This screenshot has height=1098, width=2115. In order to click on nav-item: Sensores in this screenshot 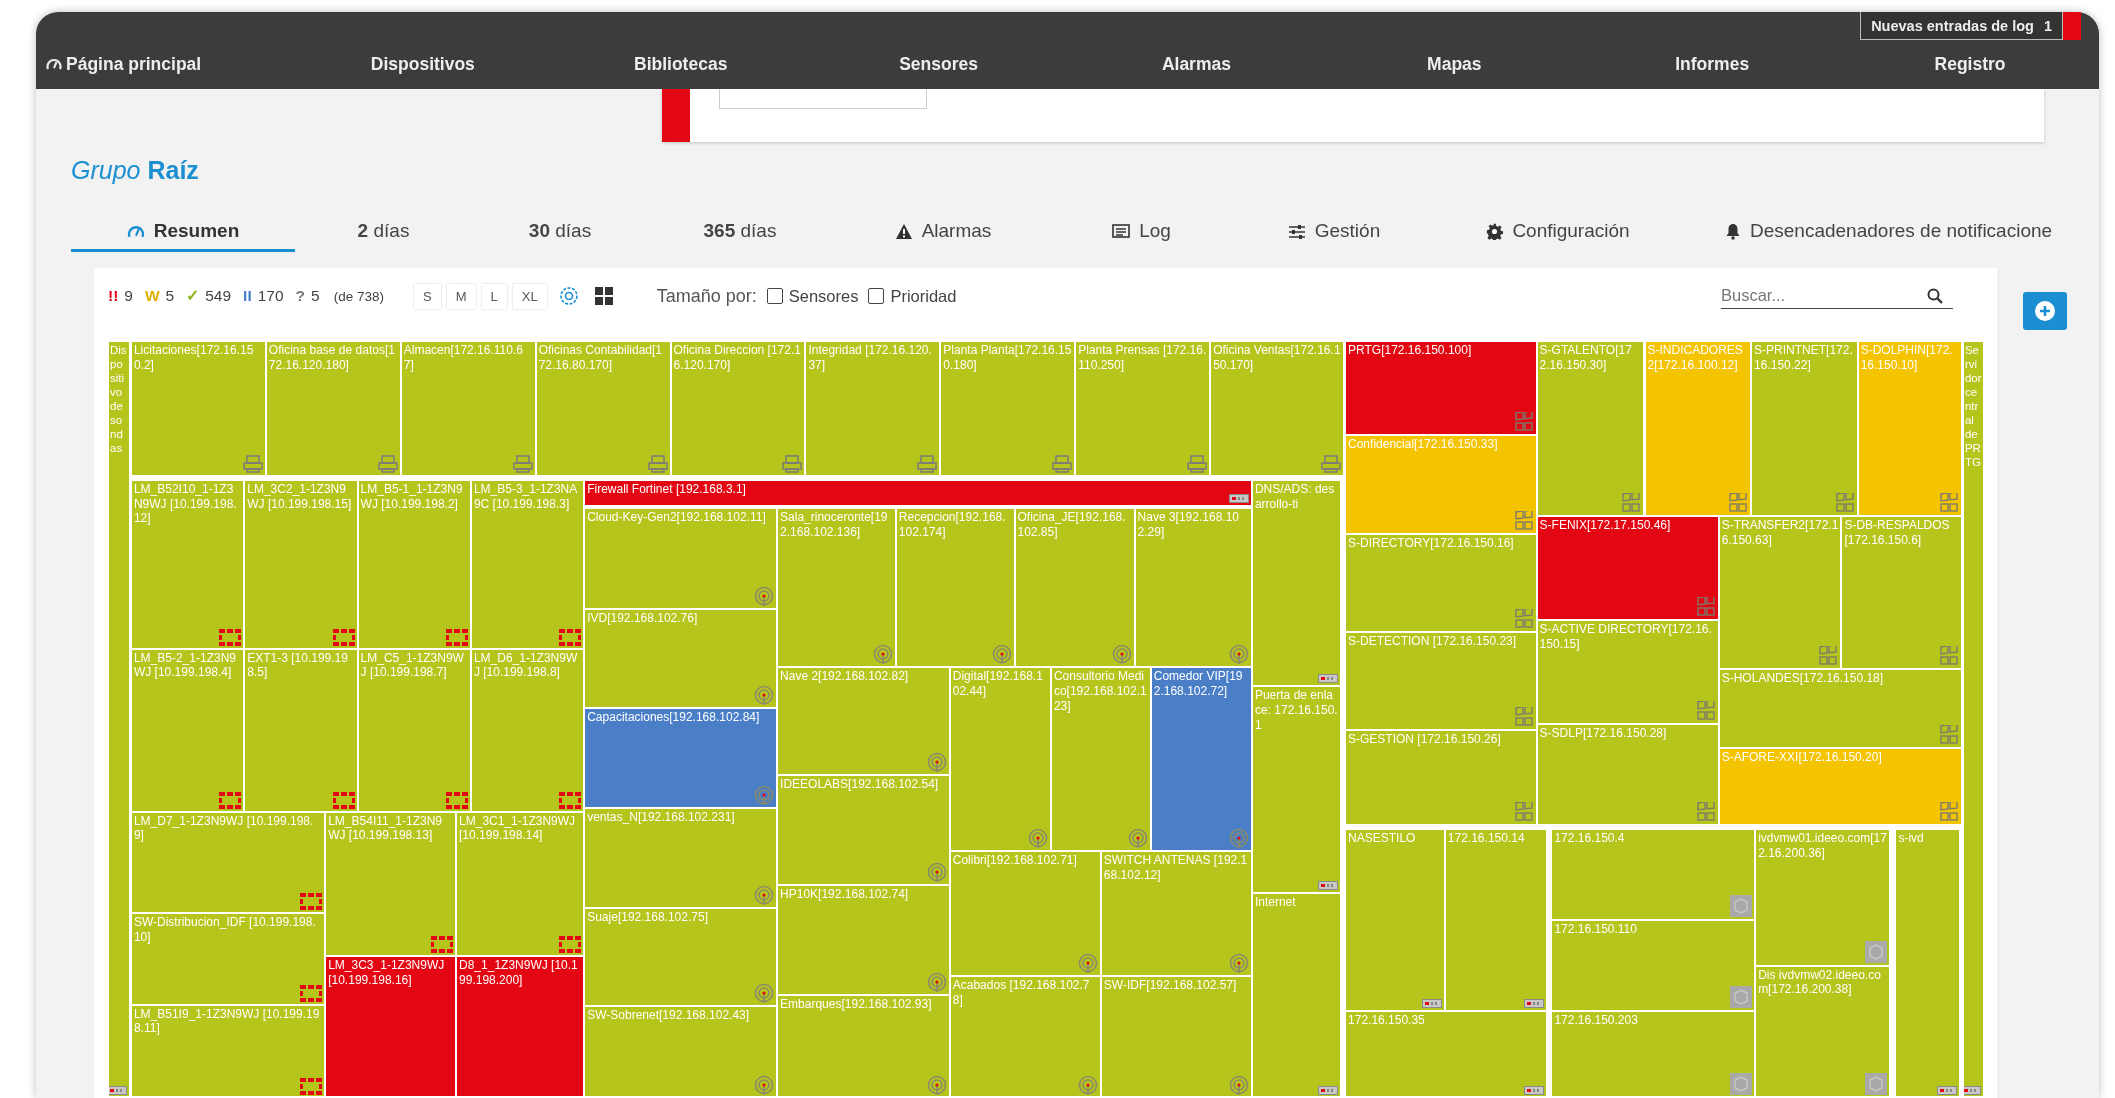, I will do `click(938, 64)`.